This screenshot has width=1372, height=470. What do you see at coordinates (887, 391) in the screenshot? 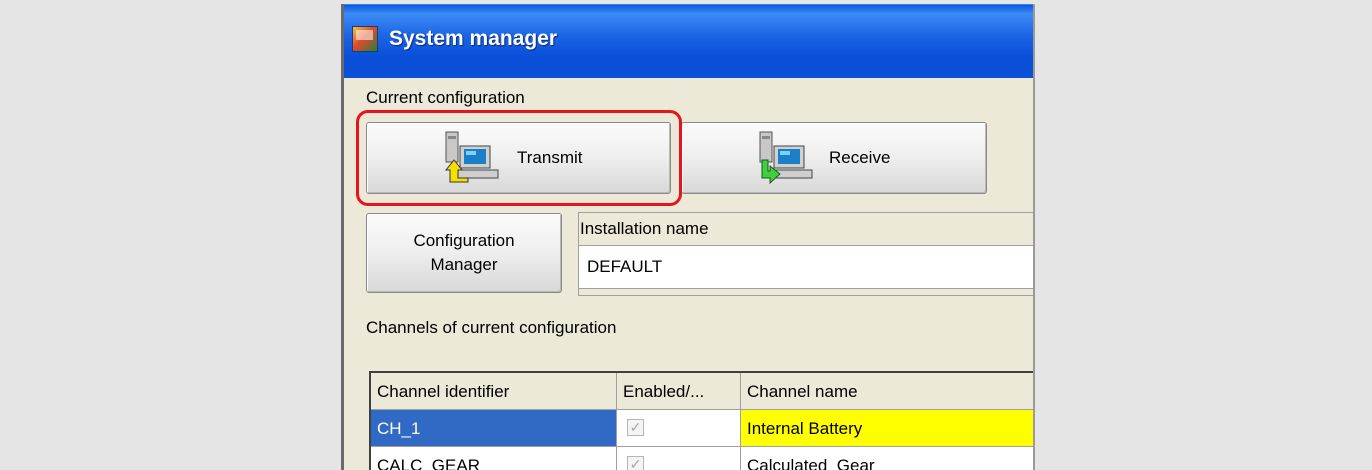
I see `column-header-channel-name: Channel name` at bounding box center [887, 391].